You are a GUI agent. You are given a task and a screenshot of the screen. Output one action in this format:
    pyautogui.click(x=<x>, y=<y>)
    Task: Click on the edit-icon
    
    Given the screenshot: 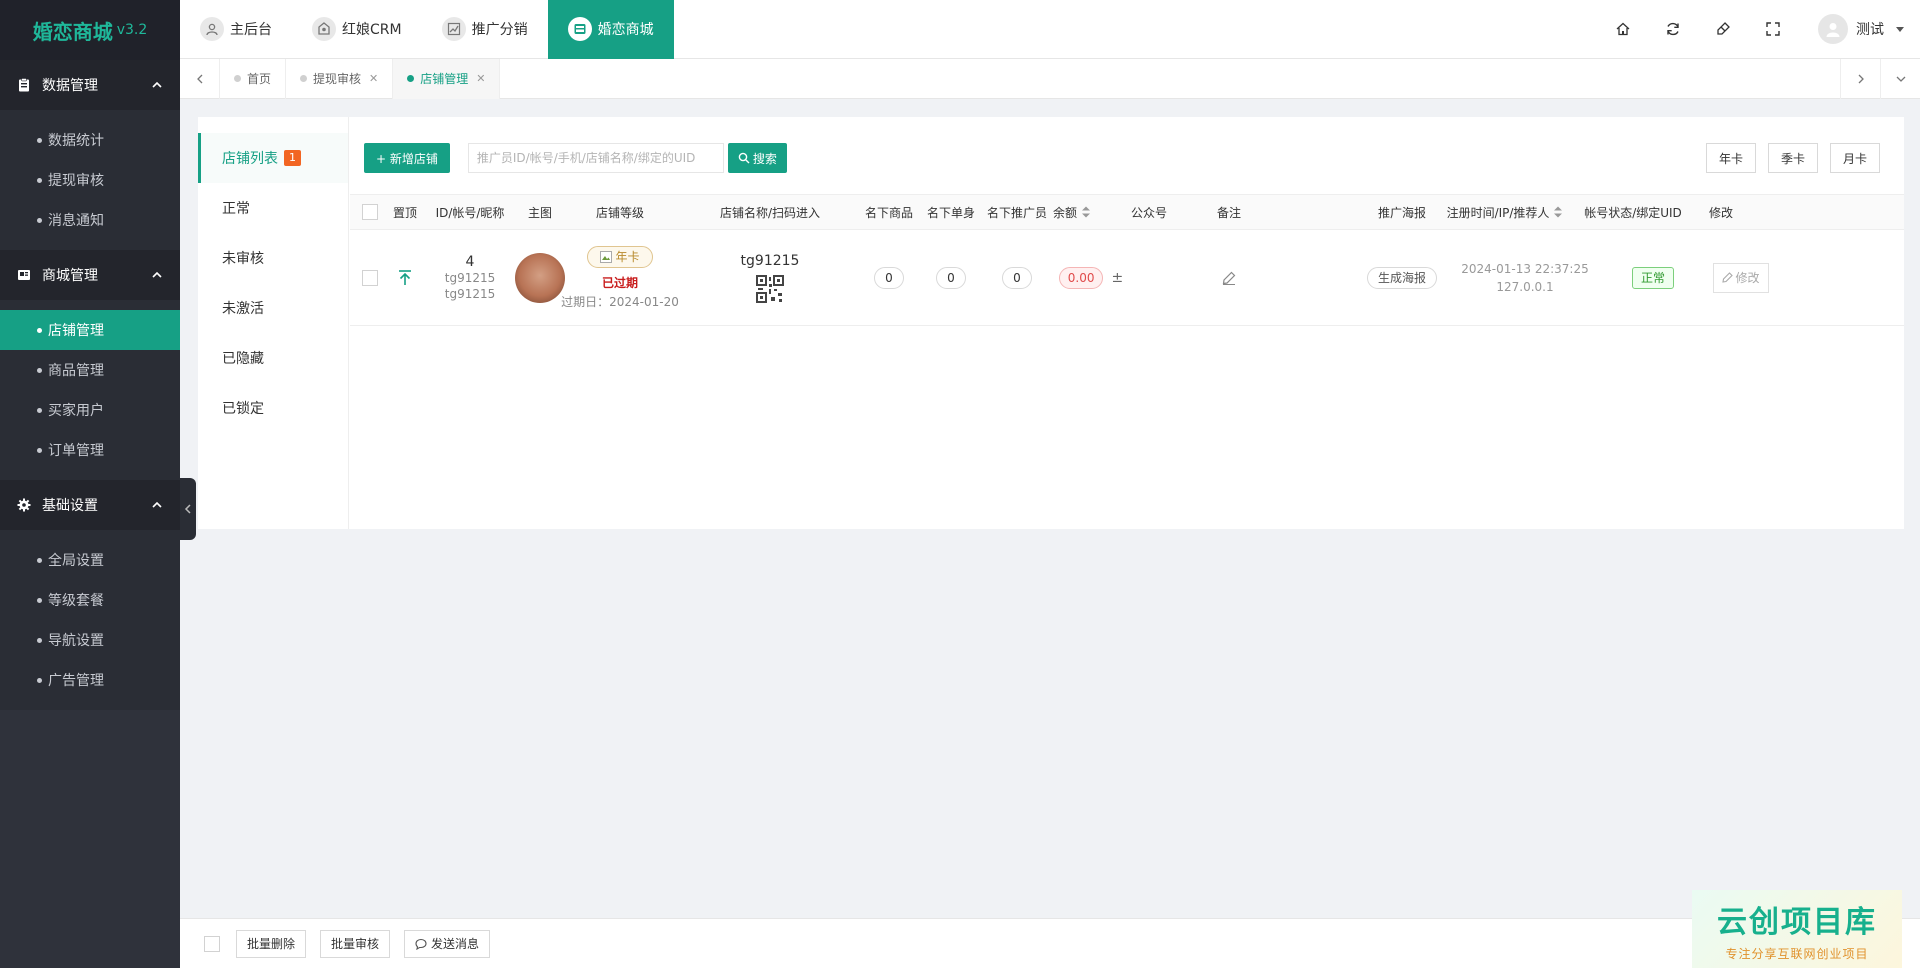 What is the action you would take?
    pyautogui.click(x=1728, y=277)
    